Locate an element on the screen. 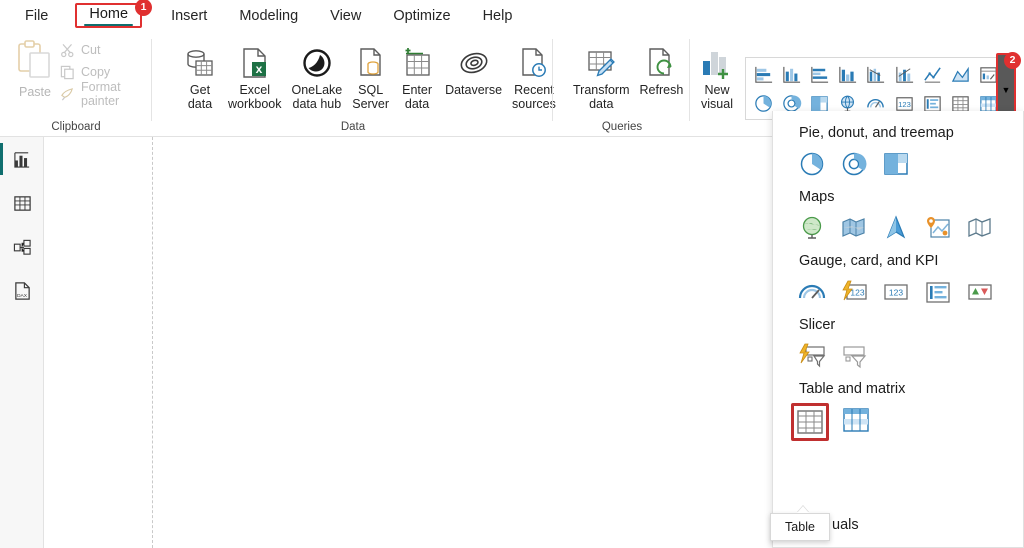  clustered-column-chart-icon is located at coordinates (848, 74).